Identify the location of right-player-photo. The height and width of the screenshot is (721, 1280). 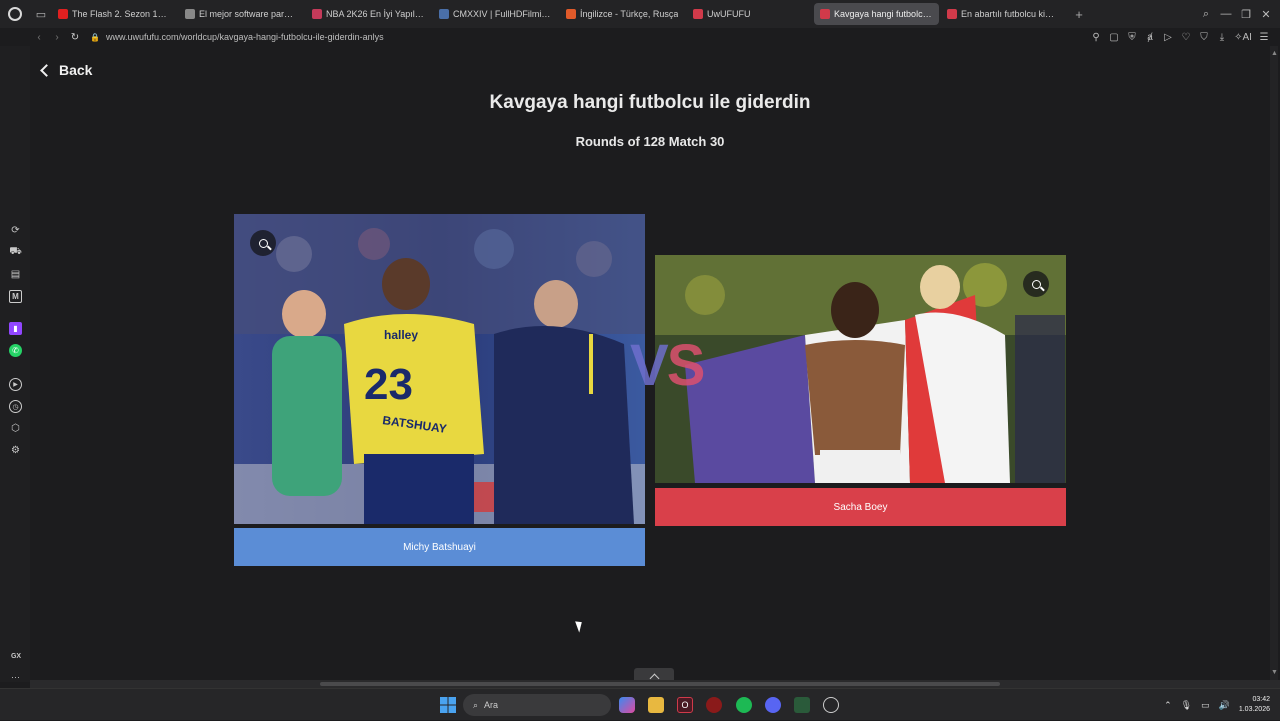
(860, 369).